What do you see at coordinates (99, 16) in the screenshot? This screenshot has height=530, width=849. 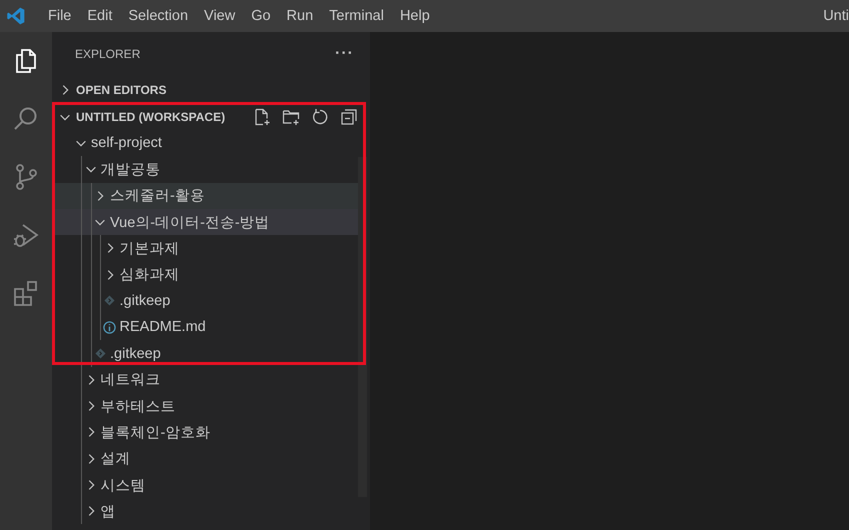 I see `menu-item: Edit` at bounding box center [99, 16].